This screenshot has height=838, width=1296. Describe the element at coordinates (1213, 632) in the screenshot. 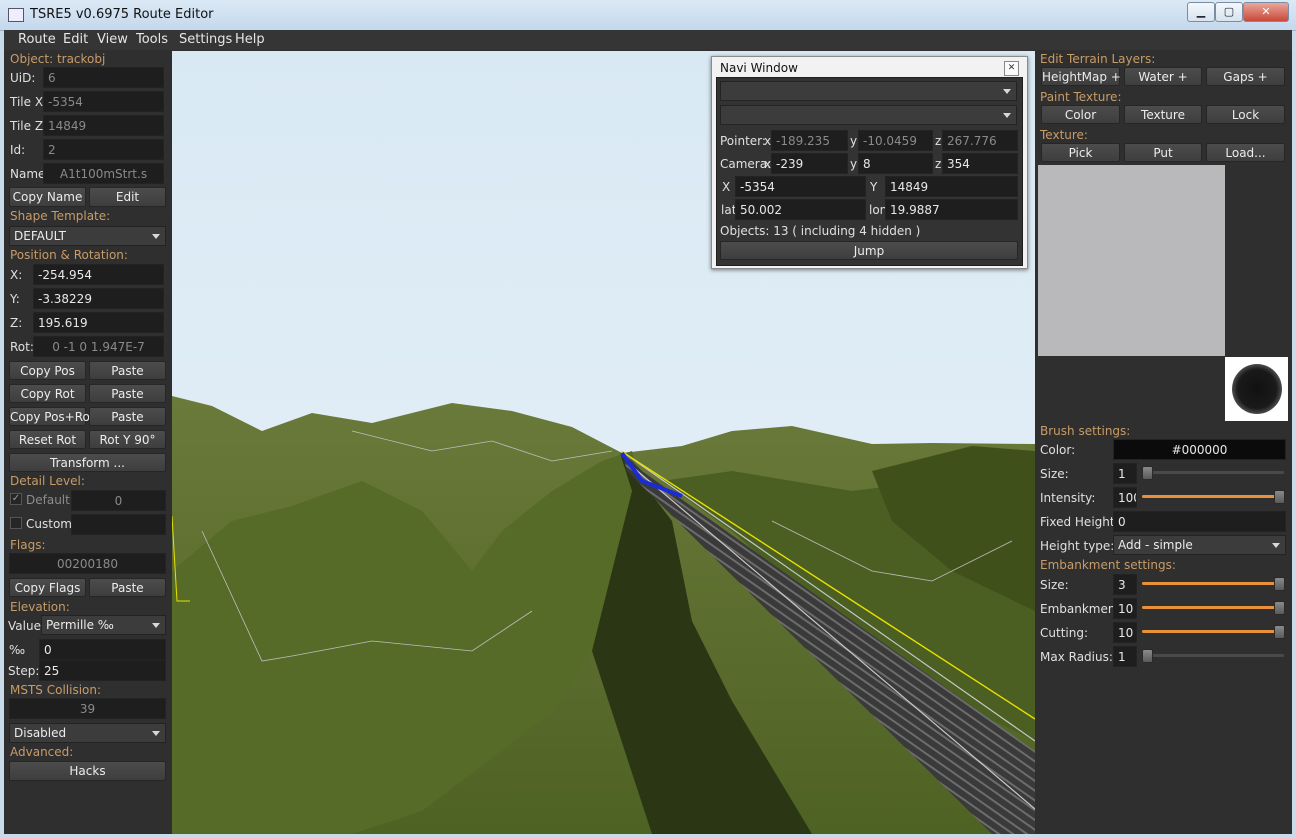

I see `cutting-slider` at that location.